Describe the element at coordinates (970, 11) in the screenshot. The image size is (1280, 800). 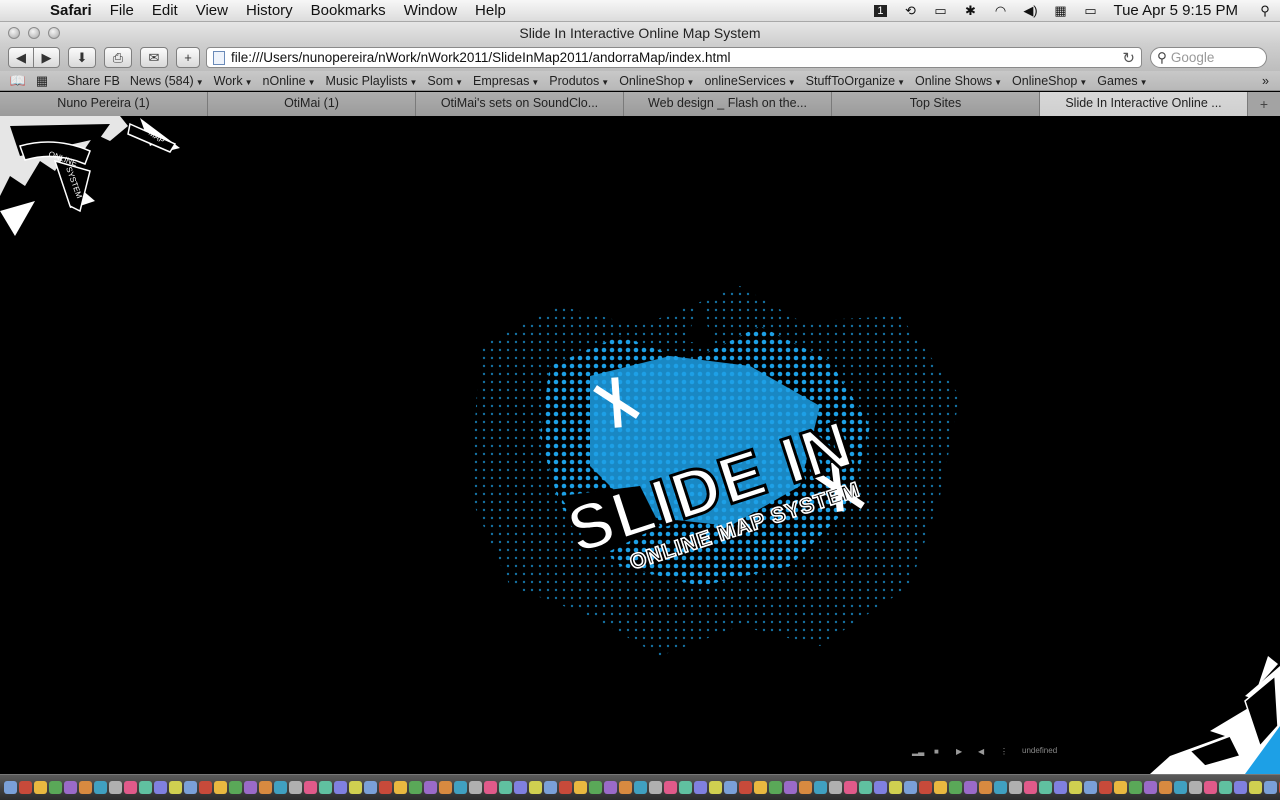
I see `bluetooth-icon: ✱` at that location.